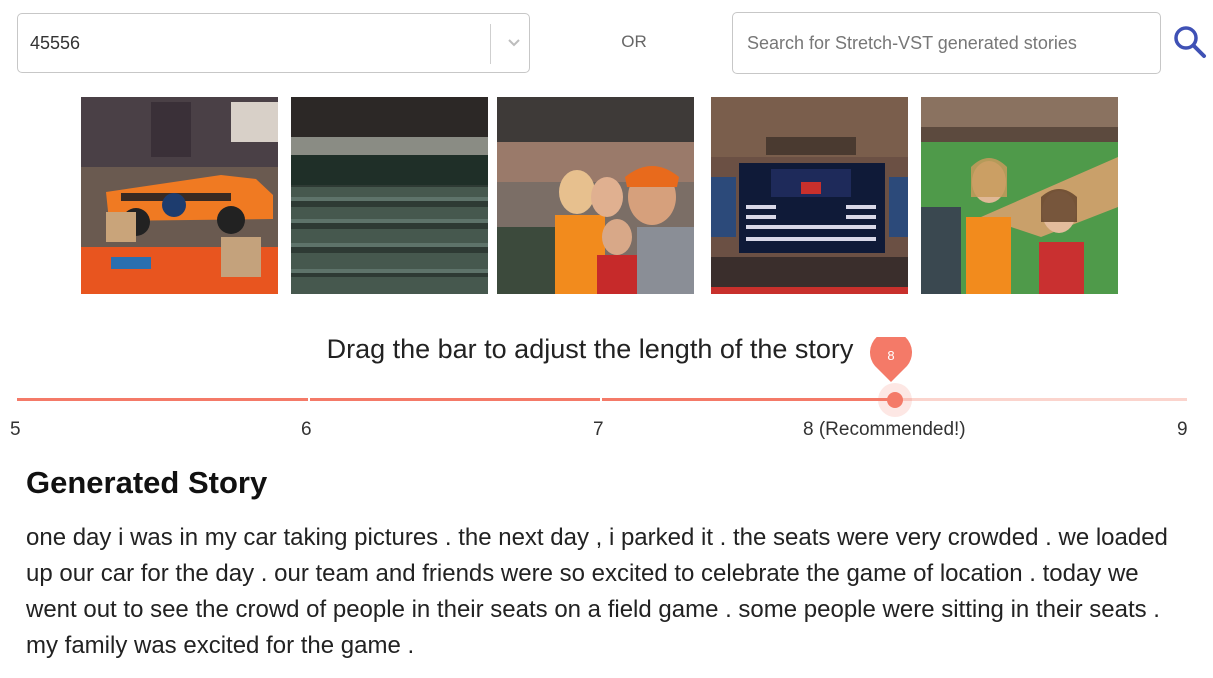 The image size is (1213, 678). I want to click on story-search-input, so click(946, 43).